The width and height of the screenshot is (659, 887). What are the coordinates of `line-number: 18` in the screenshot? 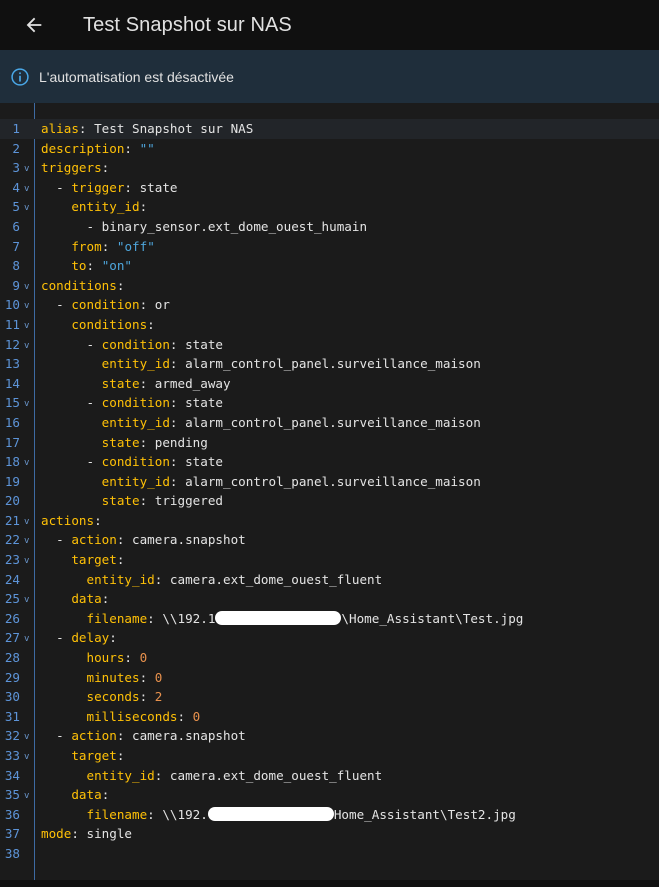 It's located at (12, 462).